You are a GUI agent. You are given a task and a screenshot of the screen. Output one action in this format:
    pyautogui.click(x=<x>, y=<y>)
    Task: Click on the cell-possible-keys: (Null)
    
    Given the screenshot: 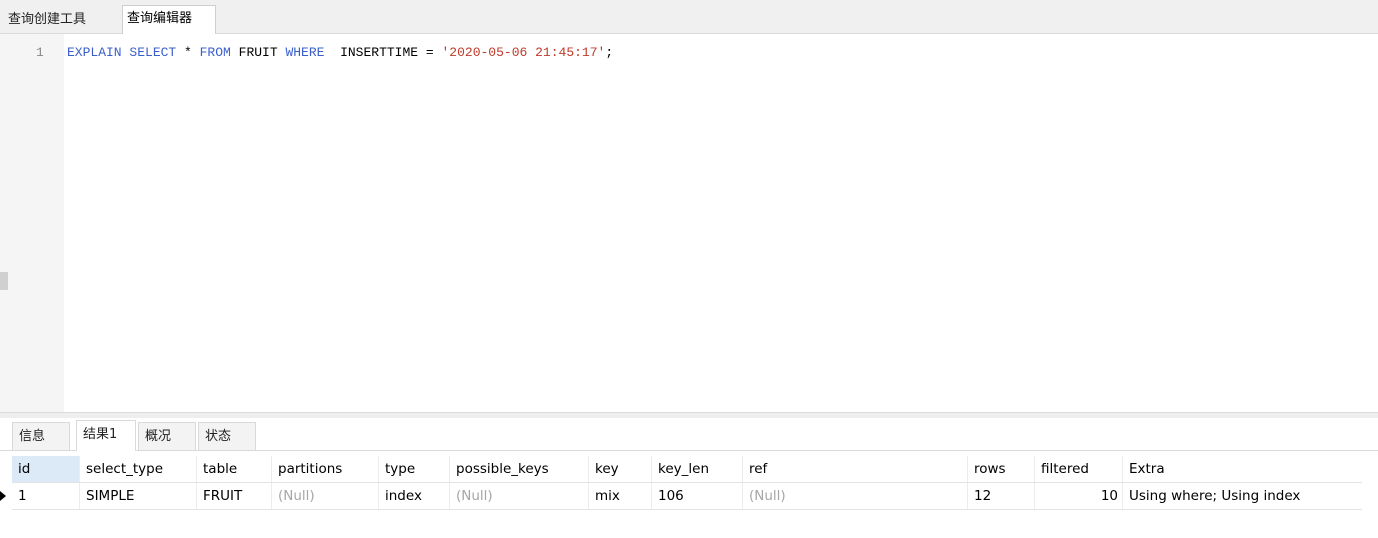 What is the action you would take?
    pyautogui.click(x=518, y=496)
    